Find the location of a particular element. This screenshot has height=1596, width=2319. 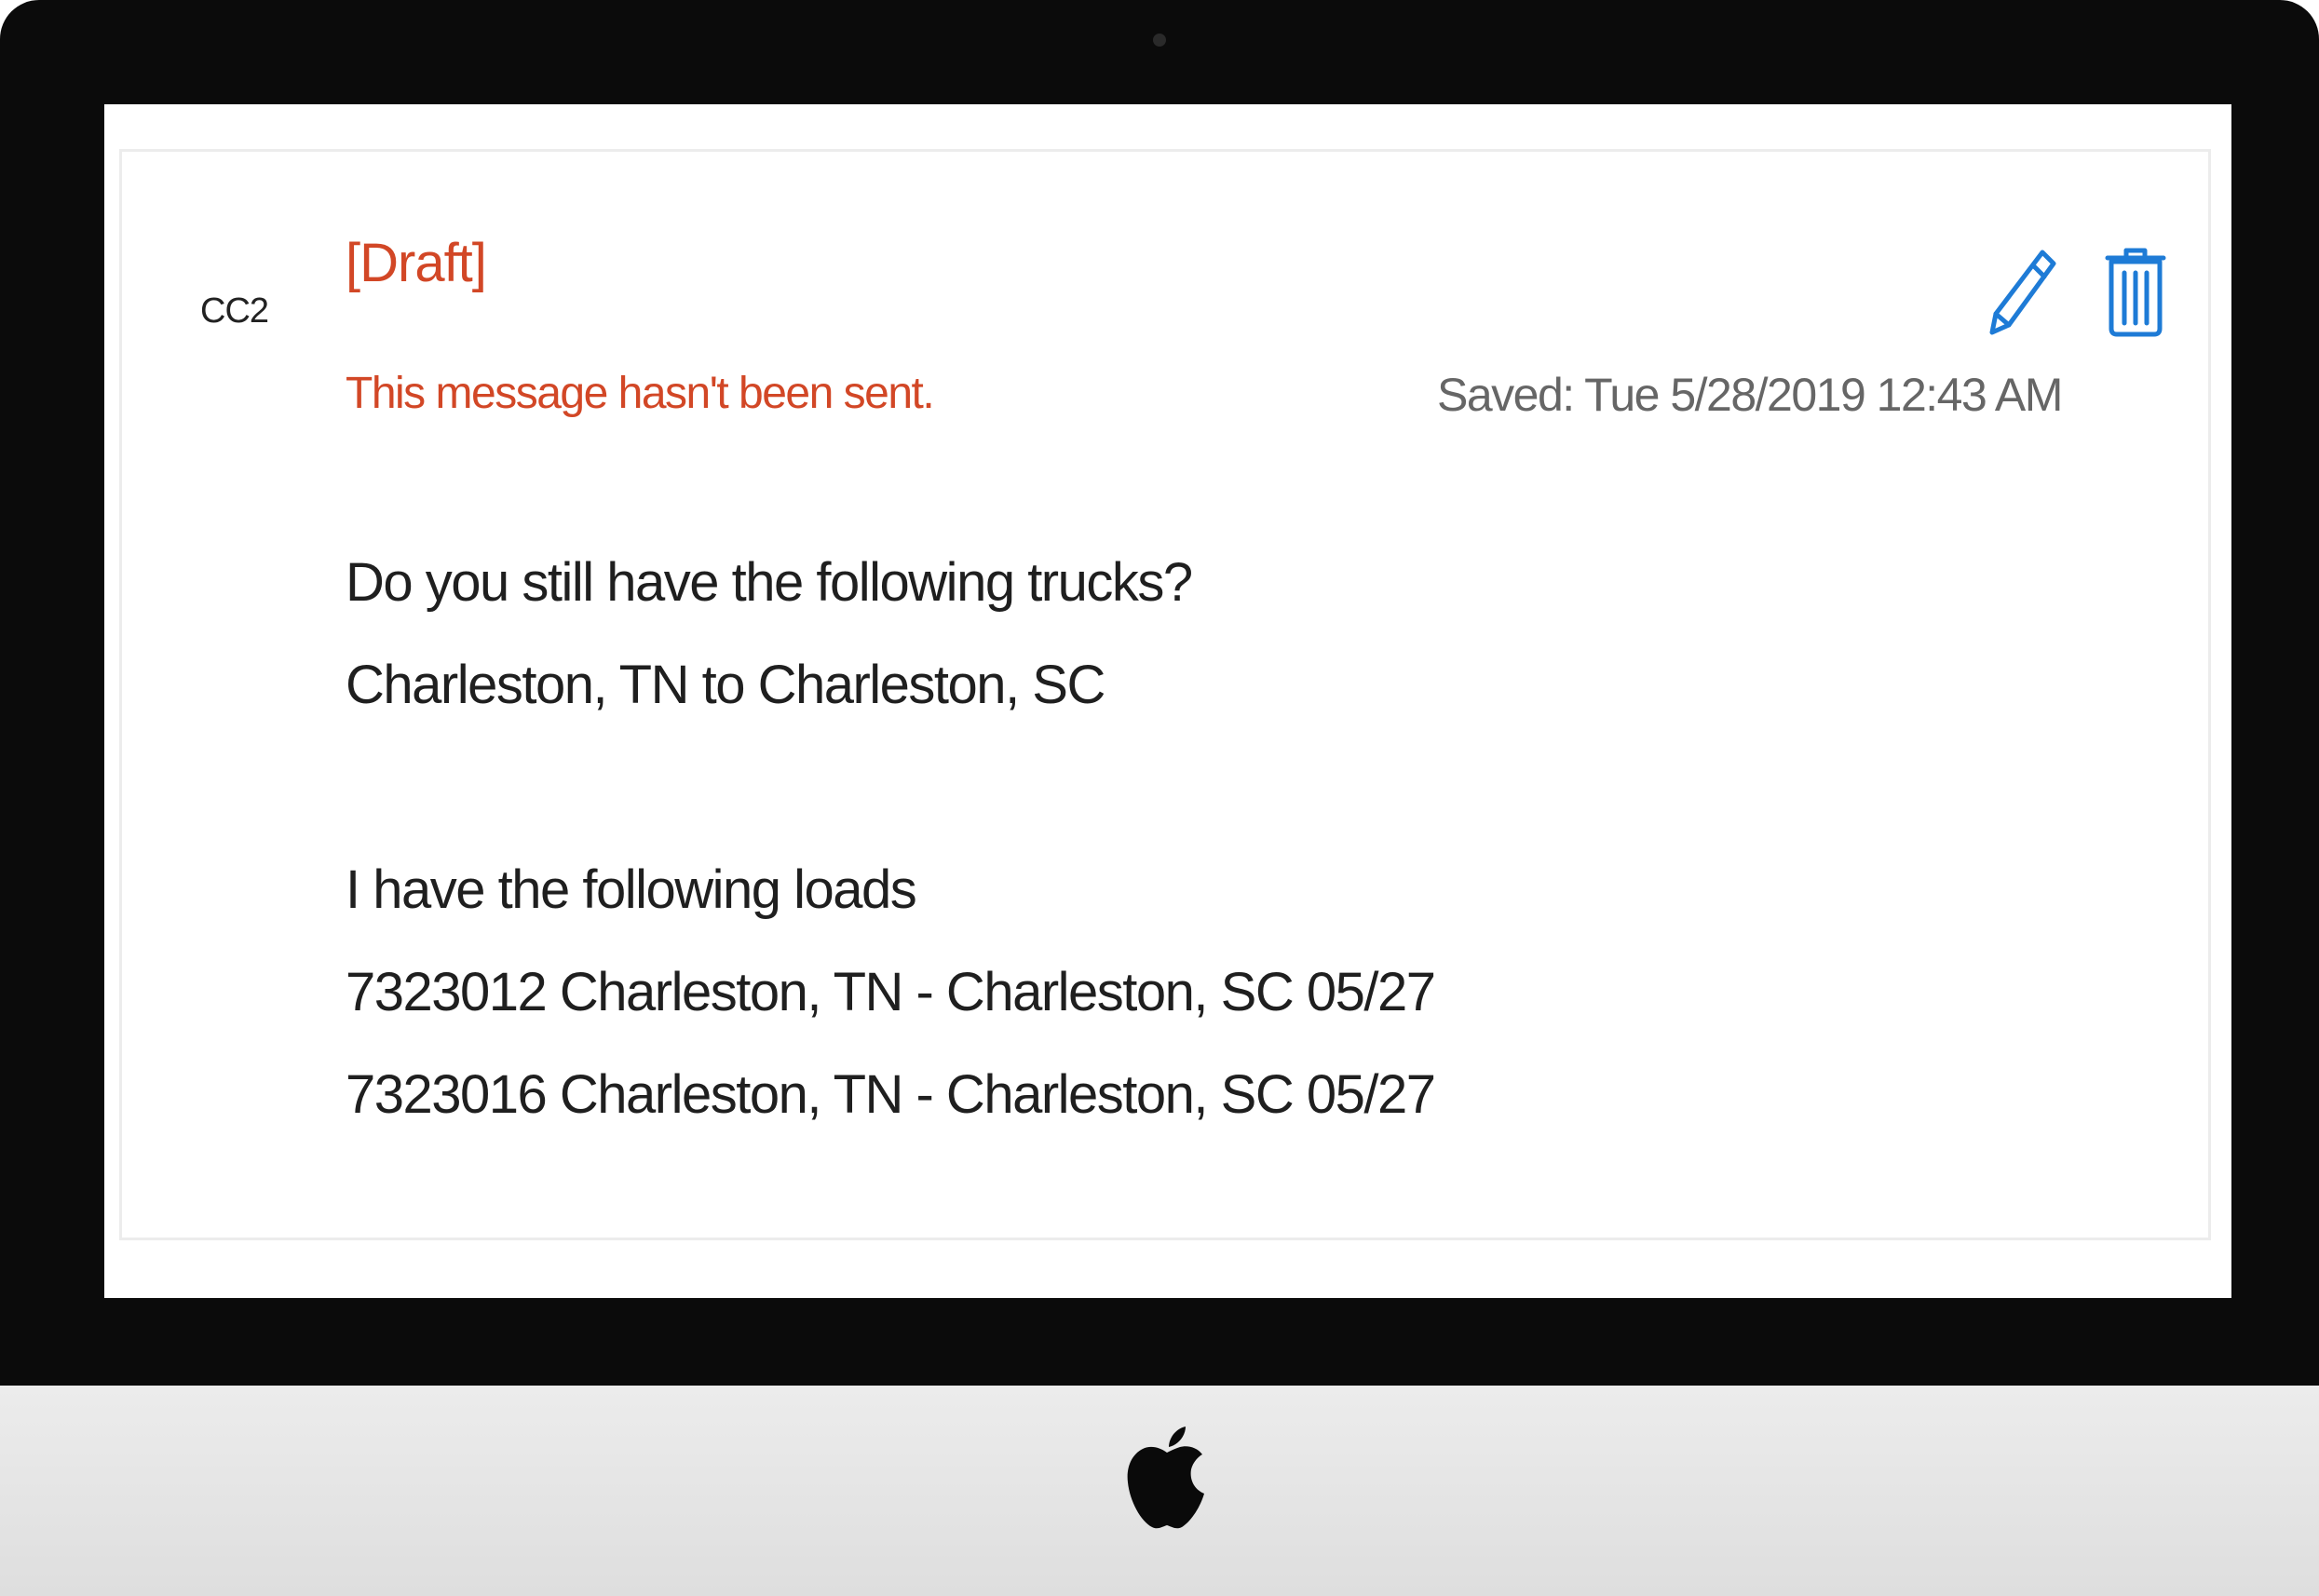

apple-logo-icon is located at coordinates (1165, 1478).